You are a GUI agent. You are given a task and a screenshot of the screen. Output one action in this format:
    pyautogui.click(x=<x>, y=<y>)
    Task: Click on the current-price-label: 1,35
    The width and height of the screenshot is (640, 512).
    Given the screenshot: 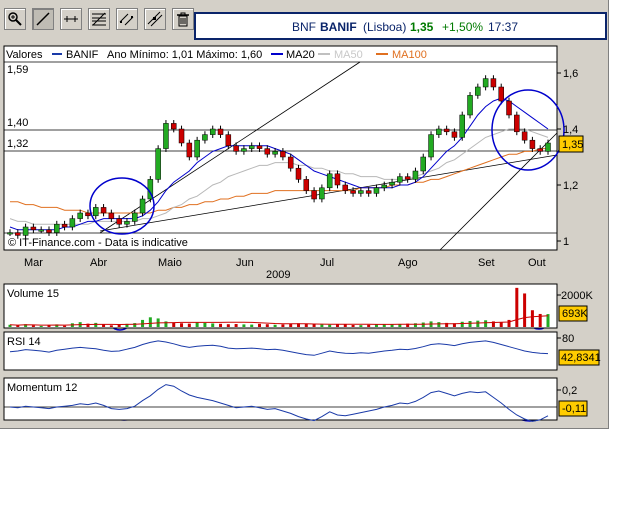 What is the action you would take?
    pyautogui.click(x=572, y=145)
    